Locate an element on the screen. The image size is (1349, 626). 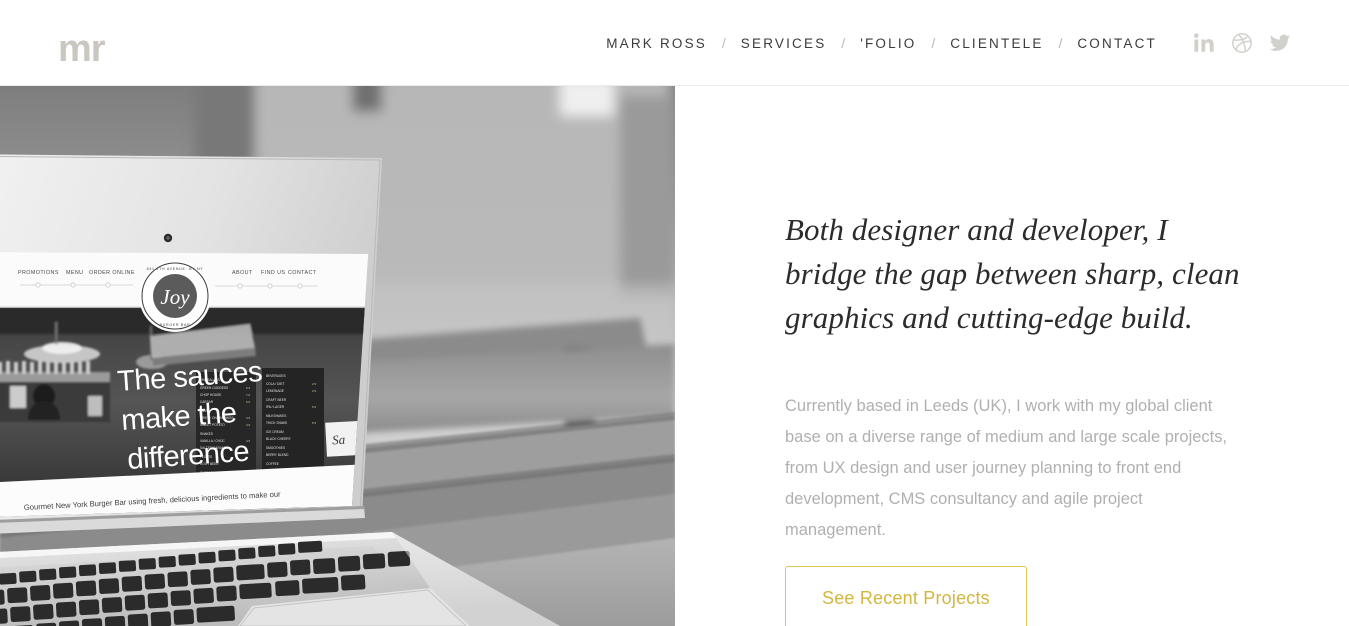
svg-text: 3.5 is located at coordinates (248, 418).